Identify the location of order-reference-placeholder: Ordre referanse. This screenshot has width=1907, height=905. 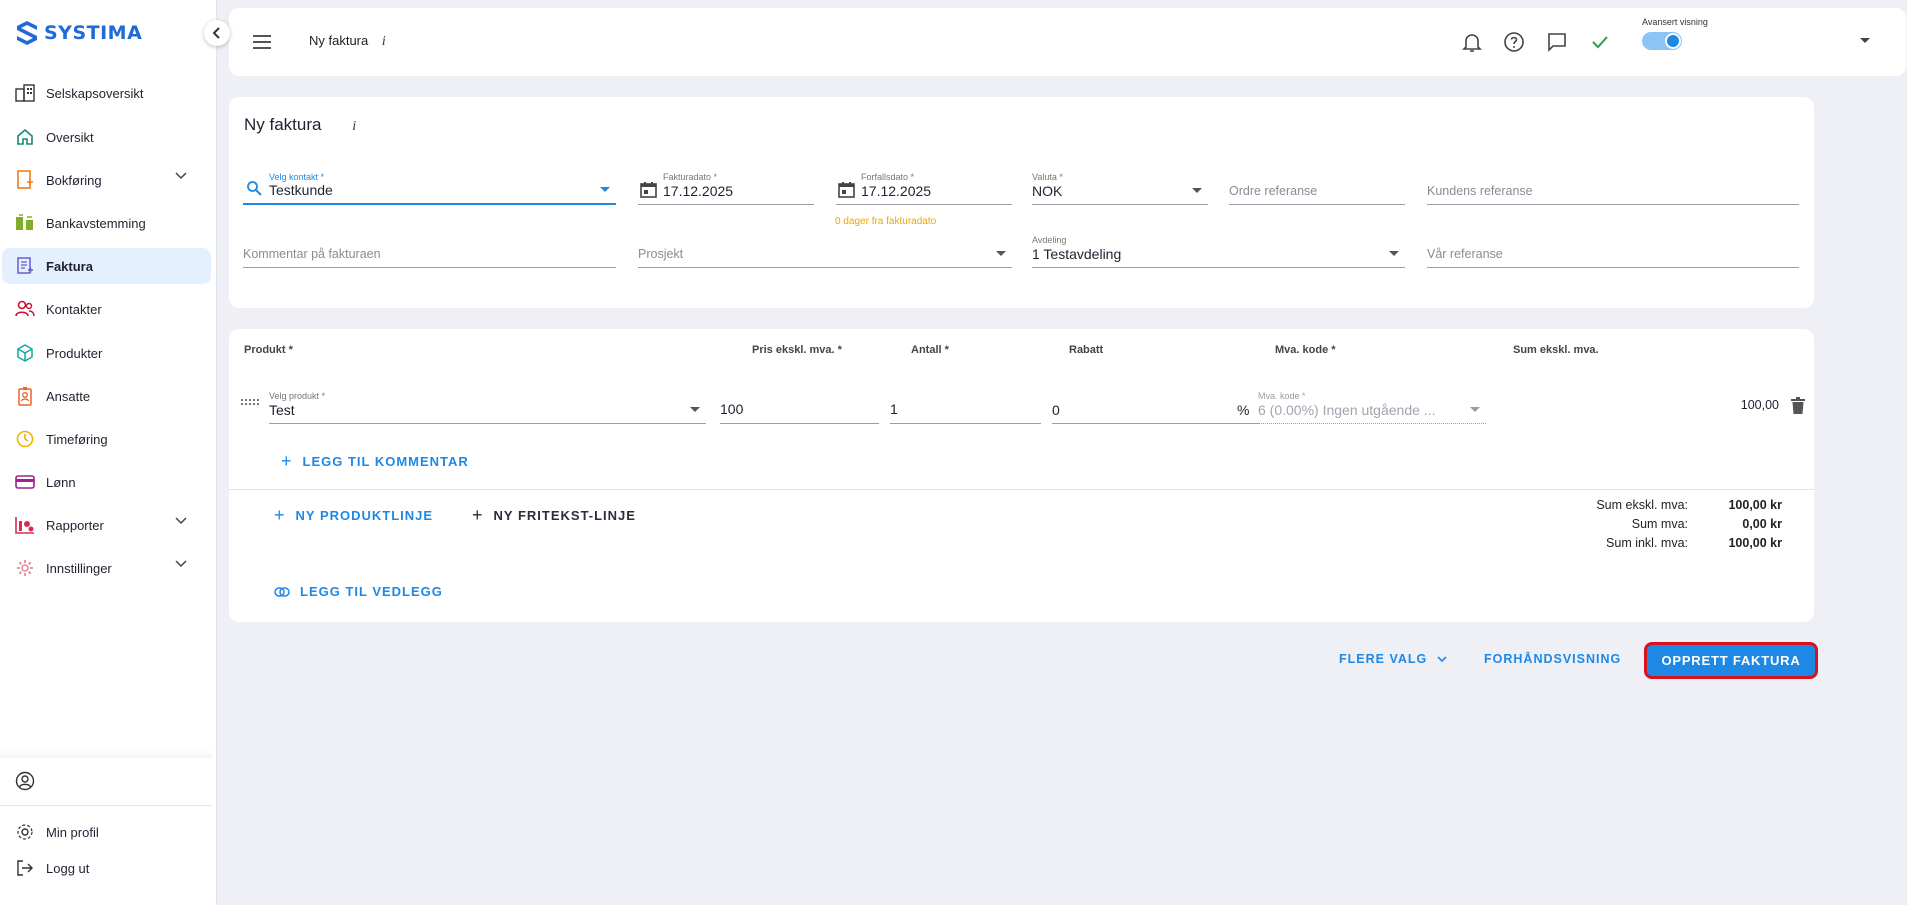
(1273, 191).